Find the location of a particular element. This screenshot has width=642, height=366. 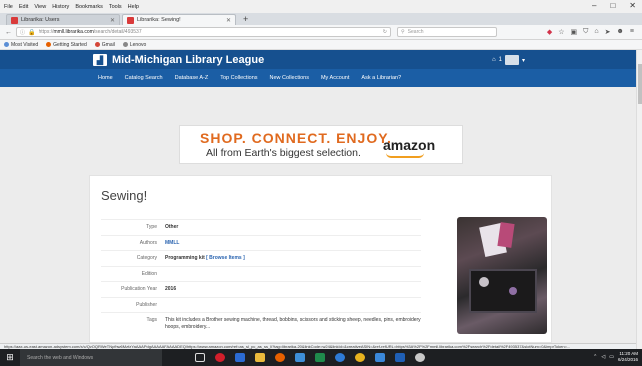

item-cover-image is located at coordinates (502, 275).